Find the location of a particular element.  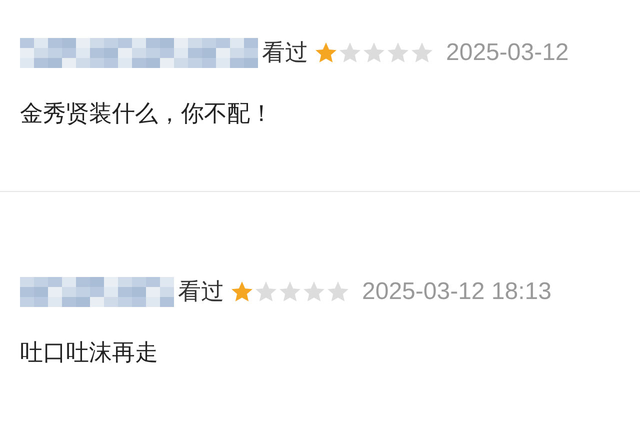

review-comment: 吐口吐沫再走 is located at coordinates (89, 353).